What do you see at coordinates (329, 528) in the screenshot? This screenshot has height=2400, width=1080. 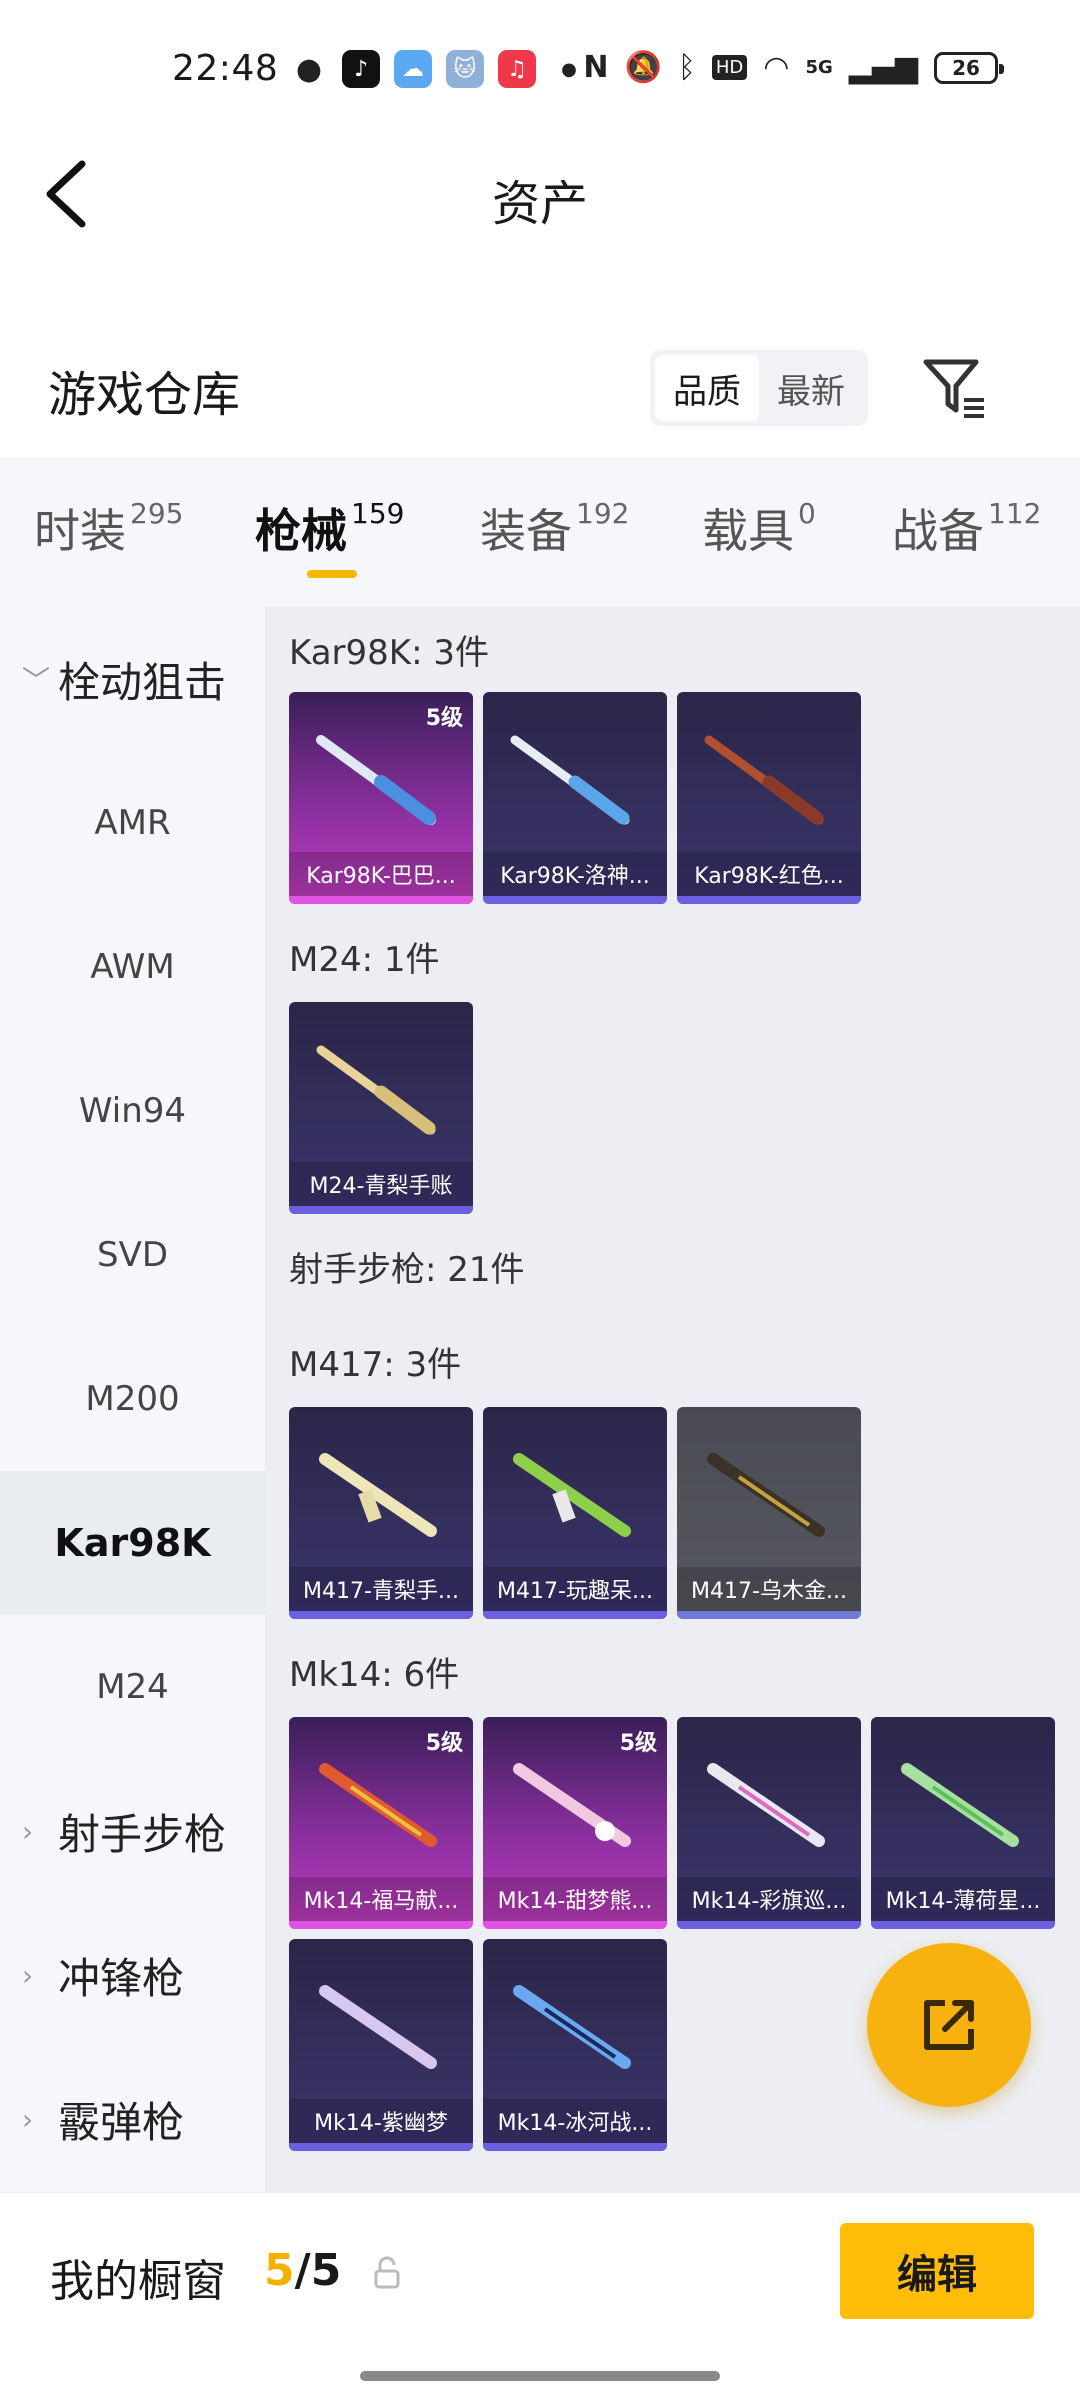 I see `tab-weapons: 枪械 159` at bounding box center [329, 528].